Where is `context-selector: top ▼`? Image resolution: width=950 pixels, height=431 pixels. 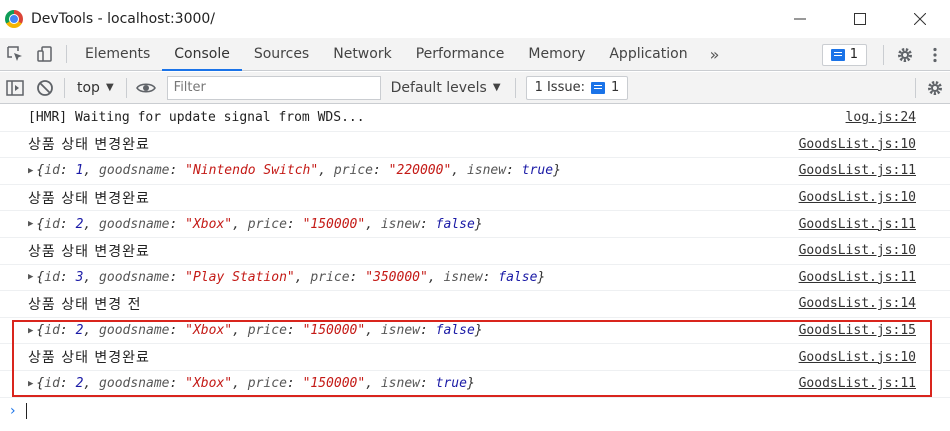 context-selector: top ▼ is located at coordinates (95, 88).